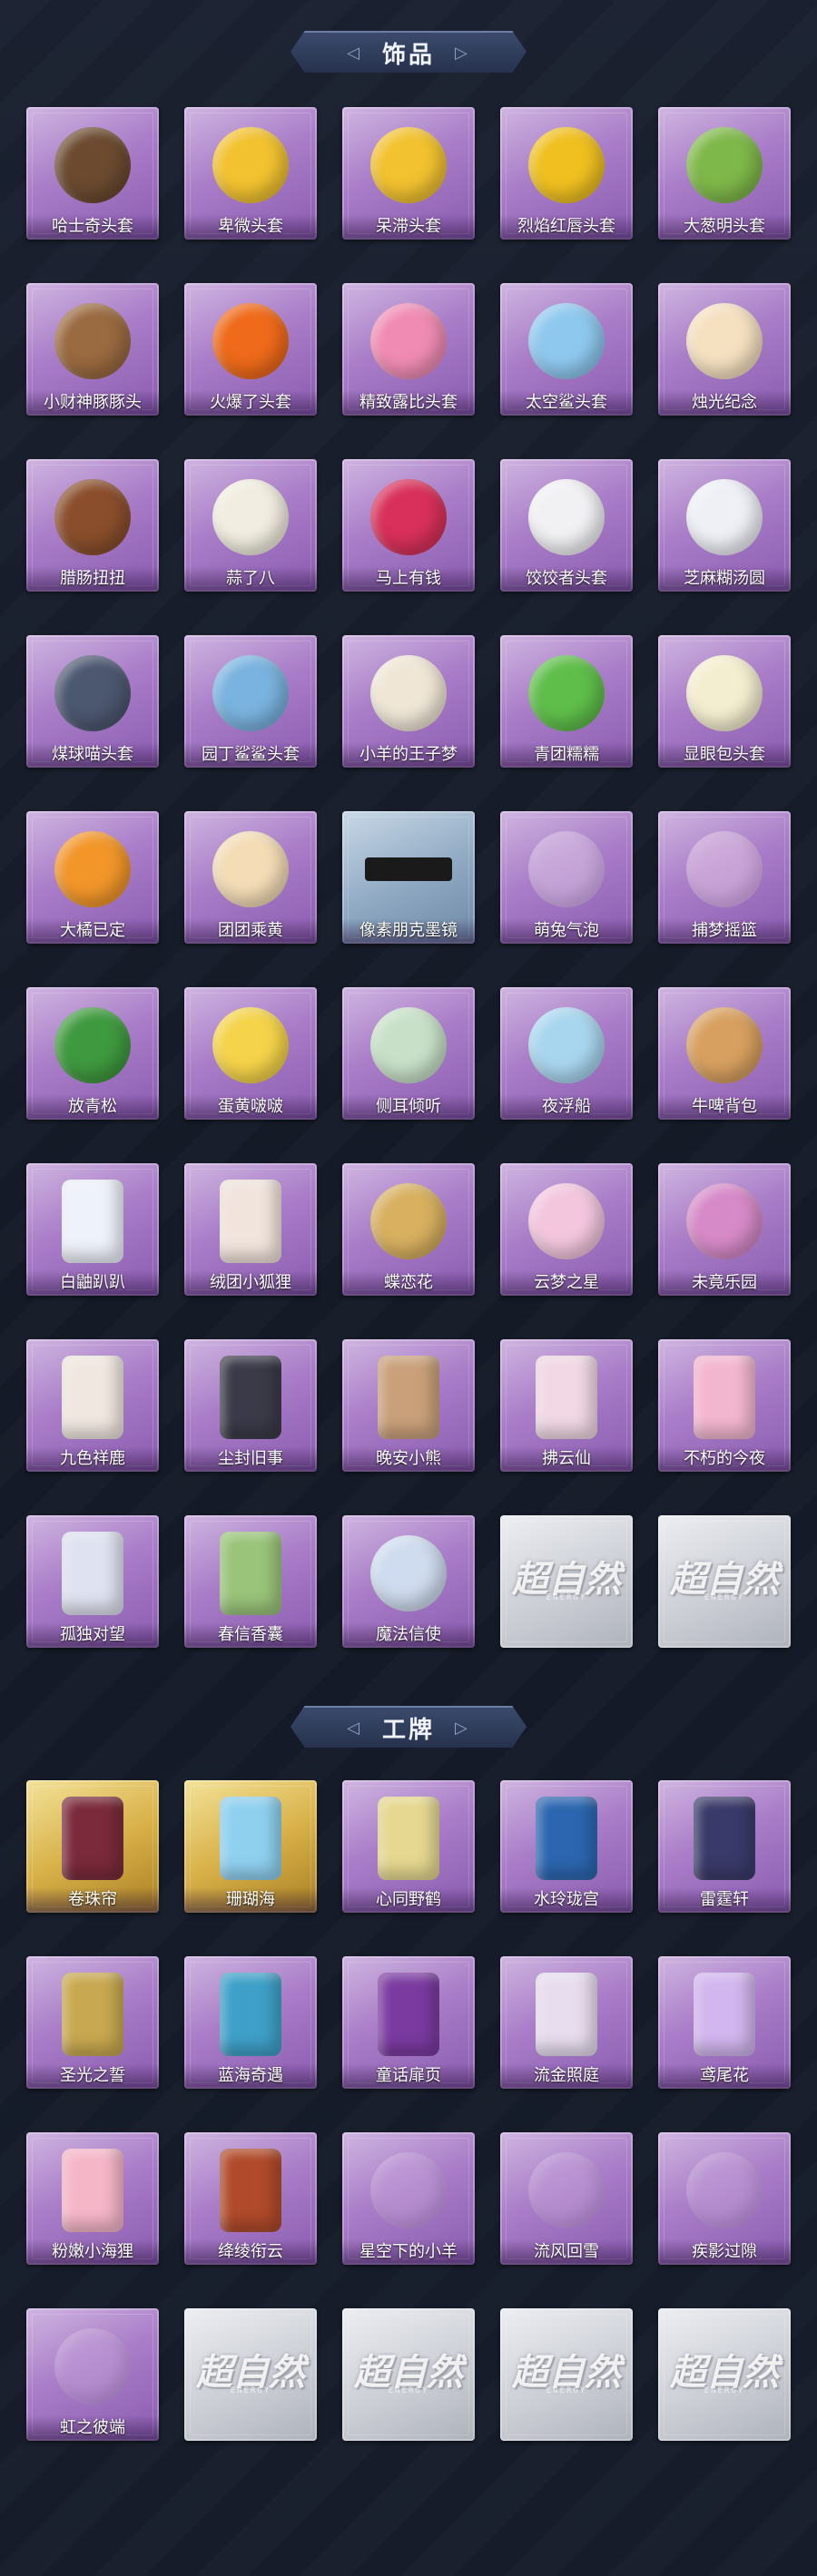  What do you see at coordinates (92, 2428) in the screenshot?
I see `item-name: 虹之彼端` at bounding box center [92, 2428].